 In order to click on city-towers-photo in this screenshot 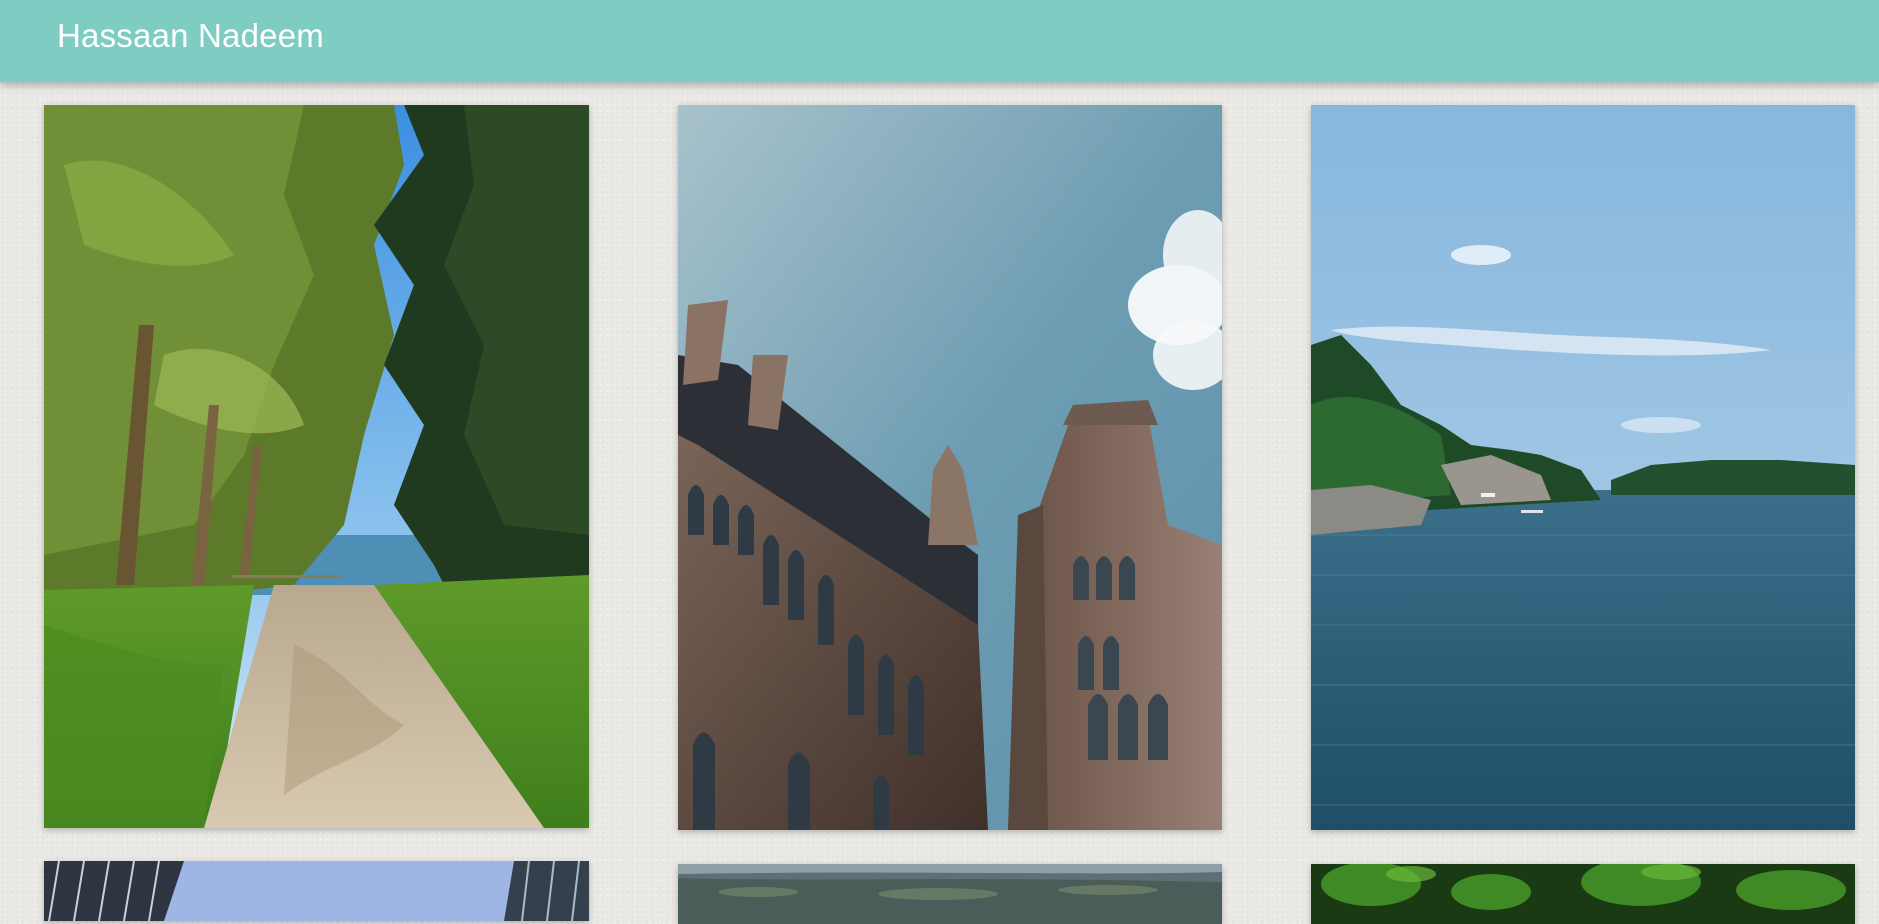, I will do `click(316, 891)`.